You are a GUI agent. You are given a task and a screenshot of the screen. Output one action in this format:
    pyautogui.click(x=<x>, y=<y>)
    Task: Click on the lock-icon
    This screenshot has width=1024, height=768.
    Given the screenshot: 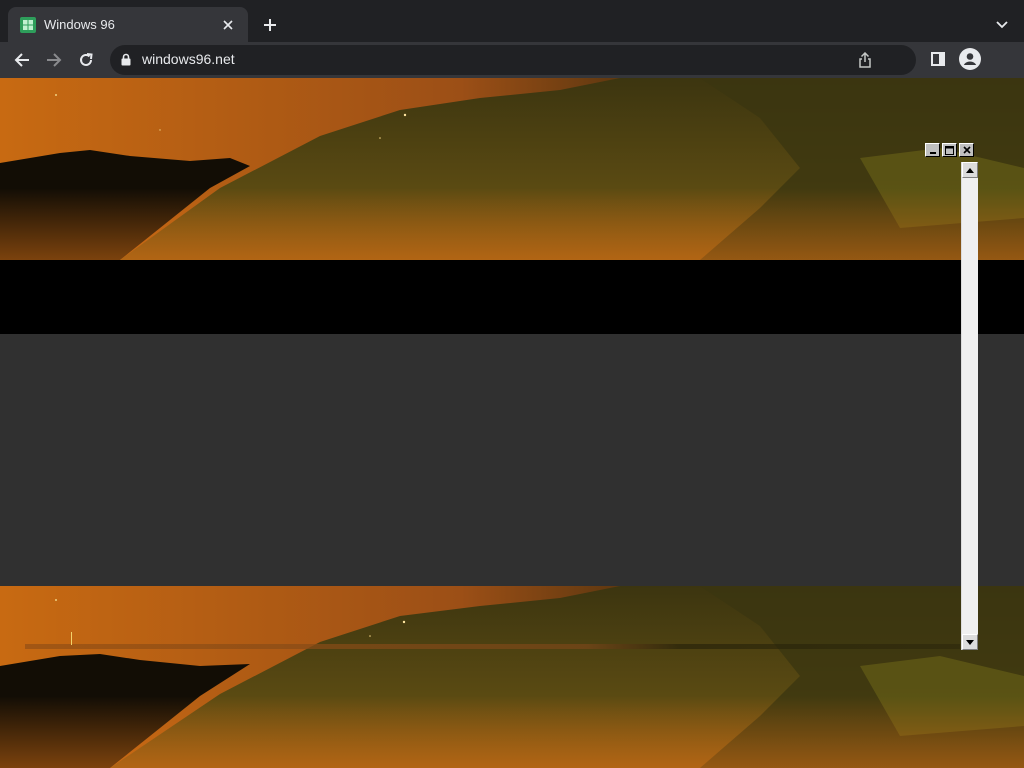 What is the action you would take?
    pyautogui.click(x=126, y=59)
    